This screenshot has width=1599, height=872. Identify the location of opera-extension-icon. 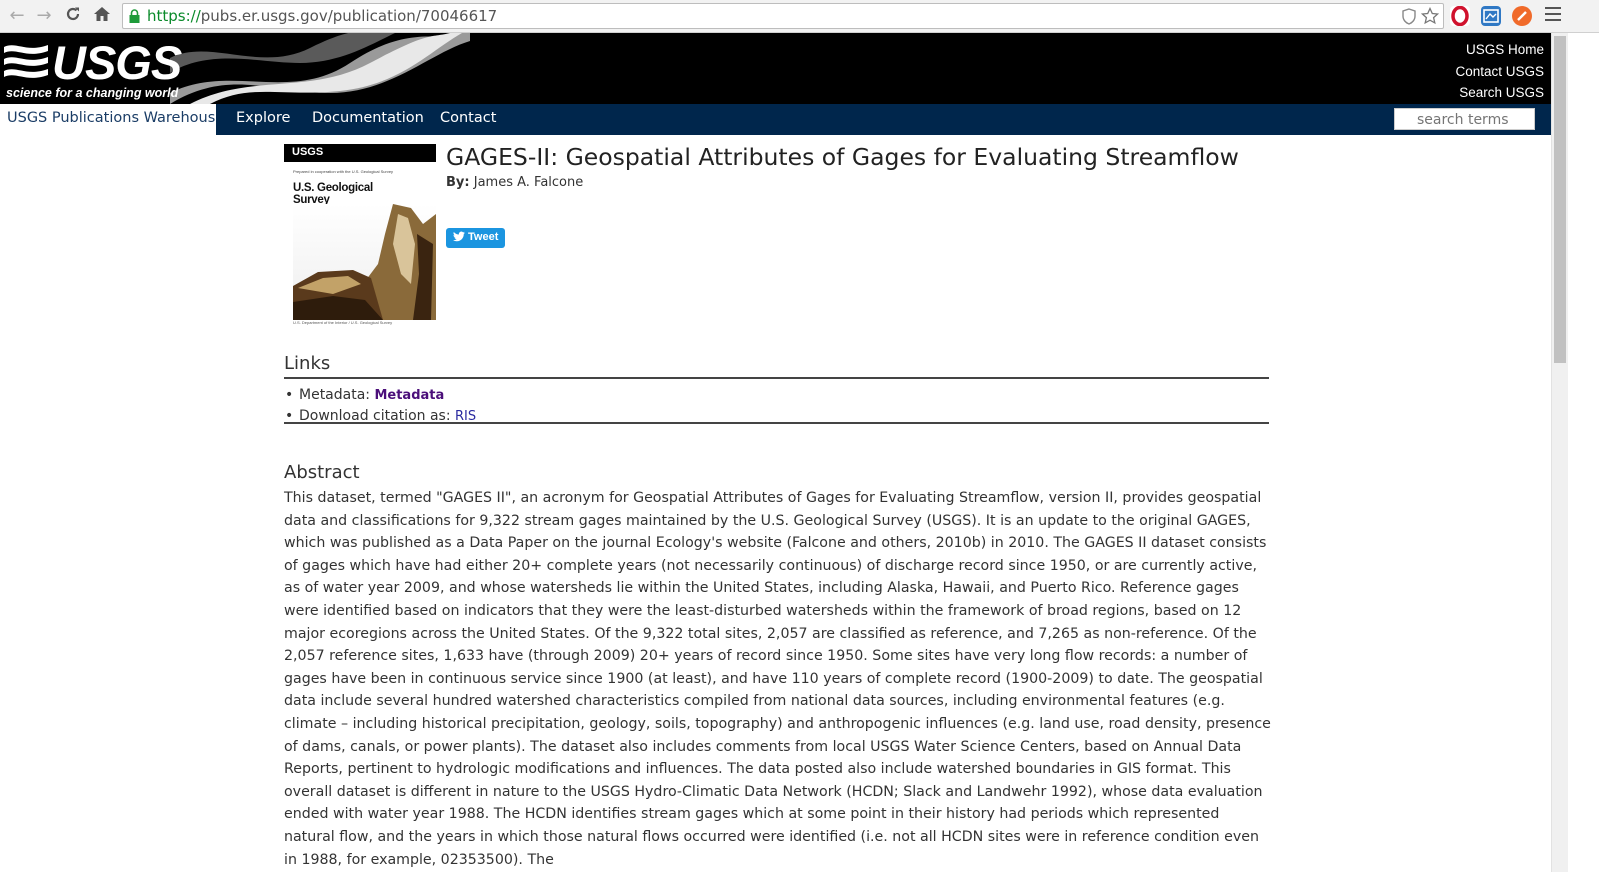
(1460, 16).